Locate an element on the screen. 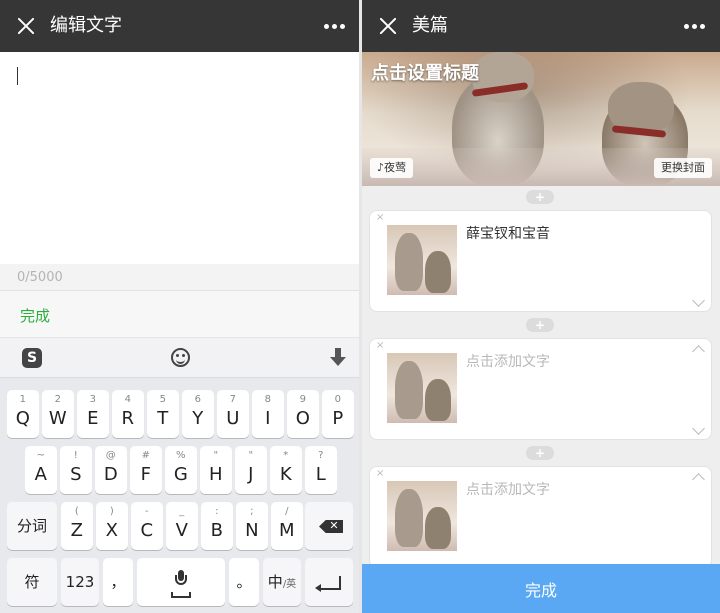 The image size is (720, 613). key-secondary-label: @ is located at coordinates (110, 455).